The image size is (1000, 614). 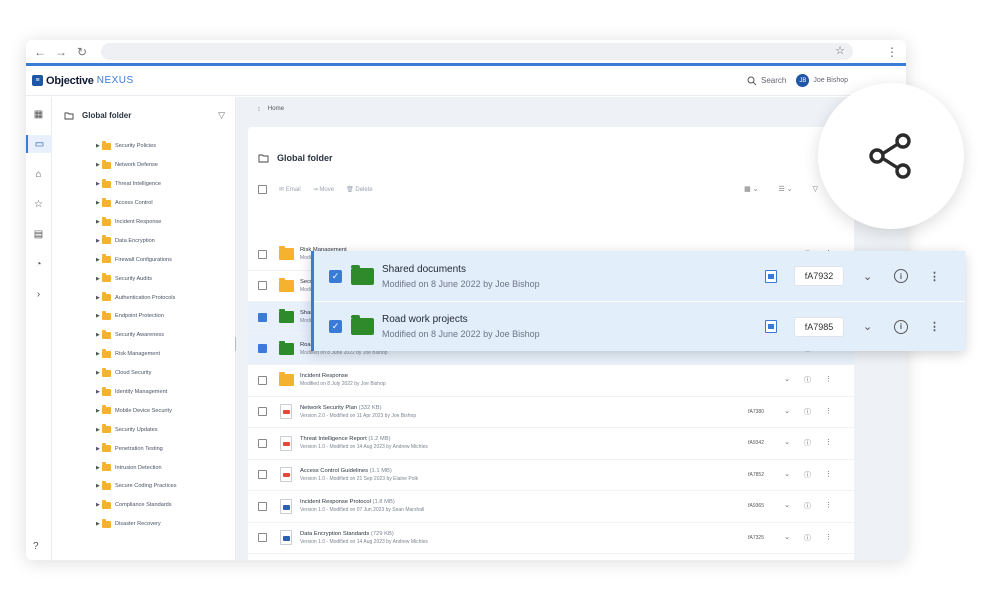 I want to click on share-bubble, so click(x=891, y=156).